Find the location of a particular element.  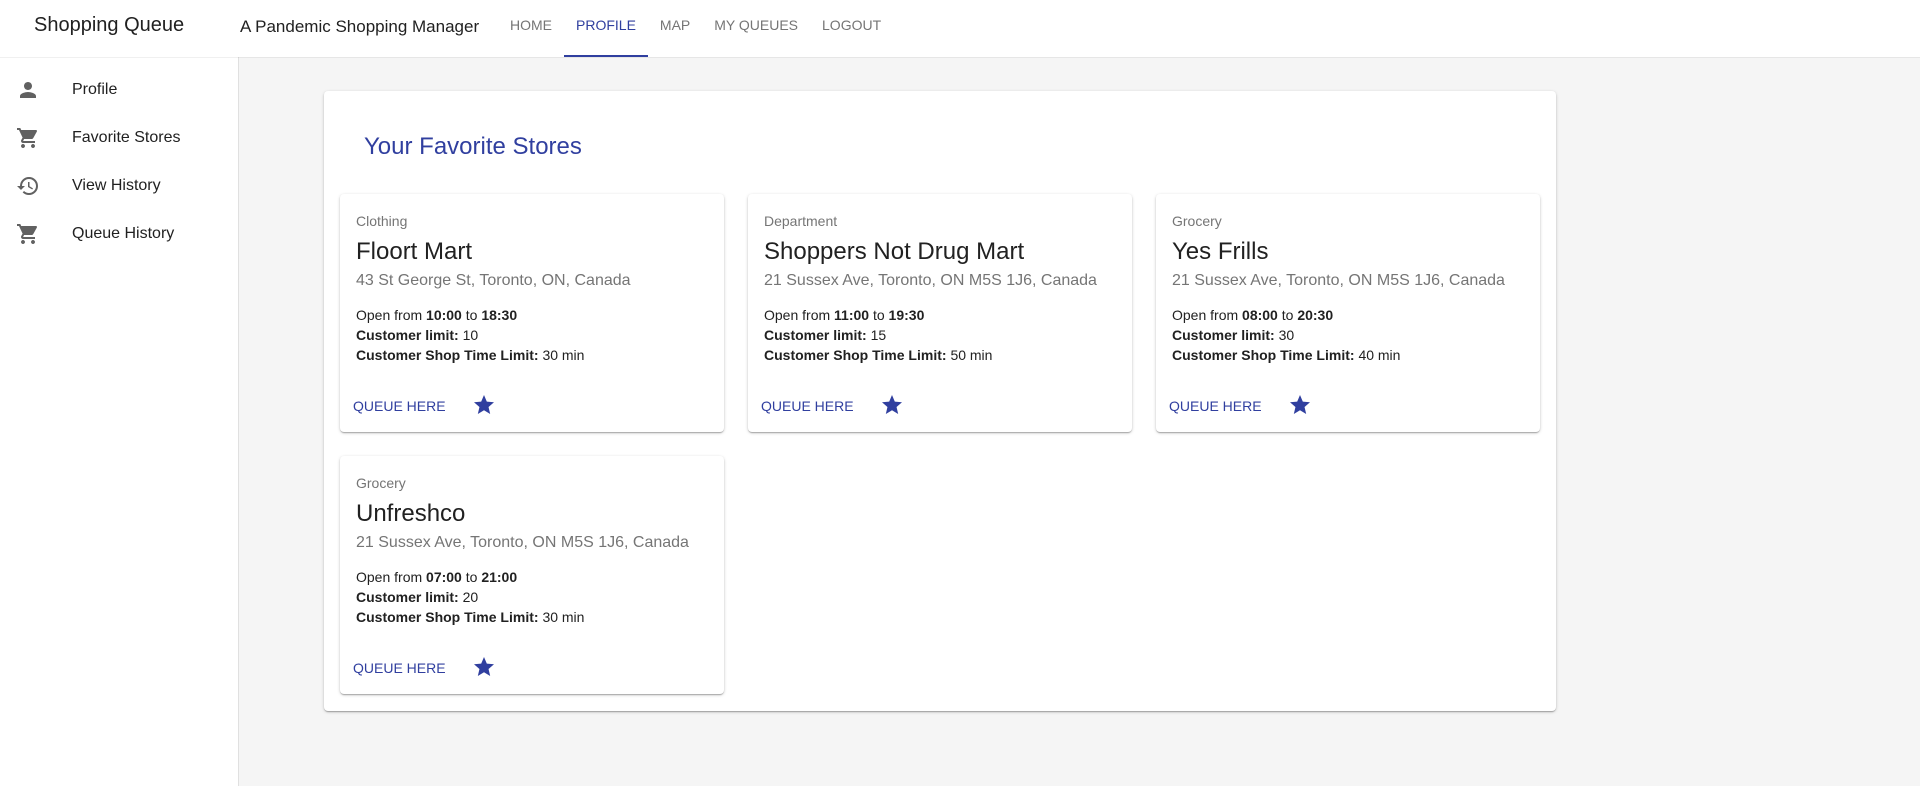

open-time: 07:00 is located at coordinates (444, 577).